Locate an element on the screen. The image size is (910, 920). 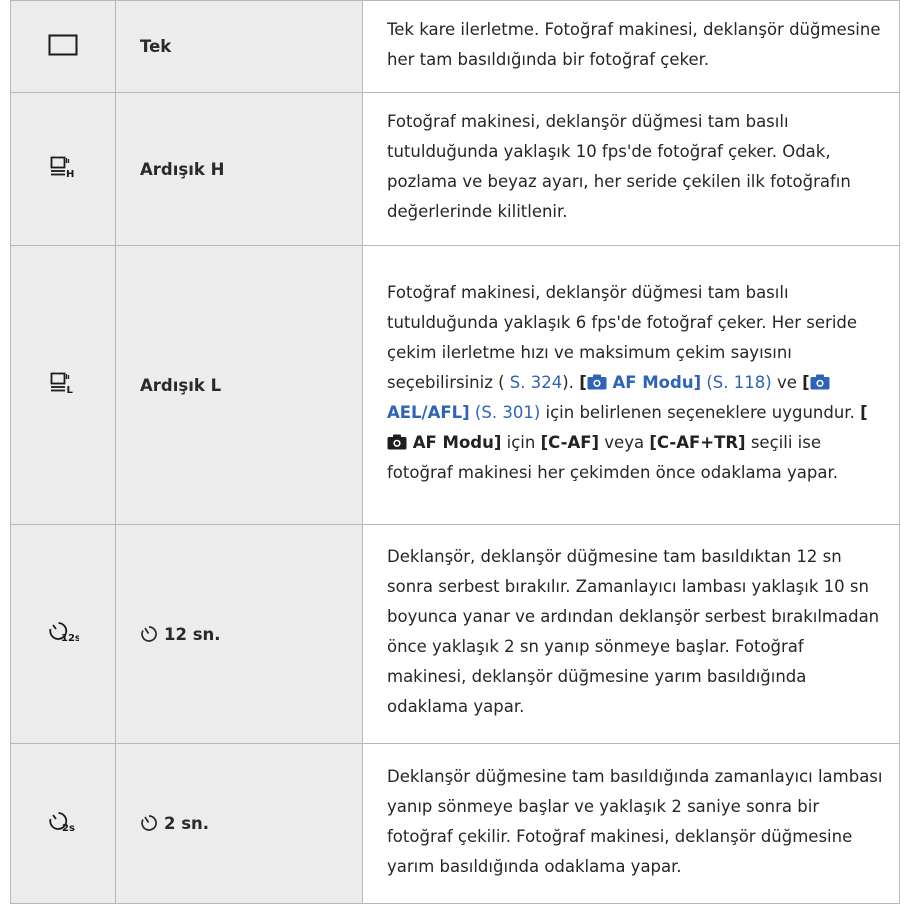
sequential-low-icon: L is located at coordinates (62, 383).